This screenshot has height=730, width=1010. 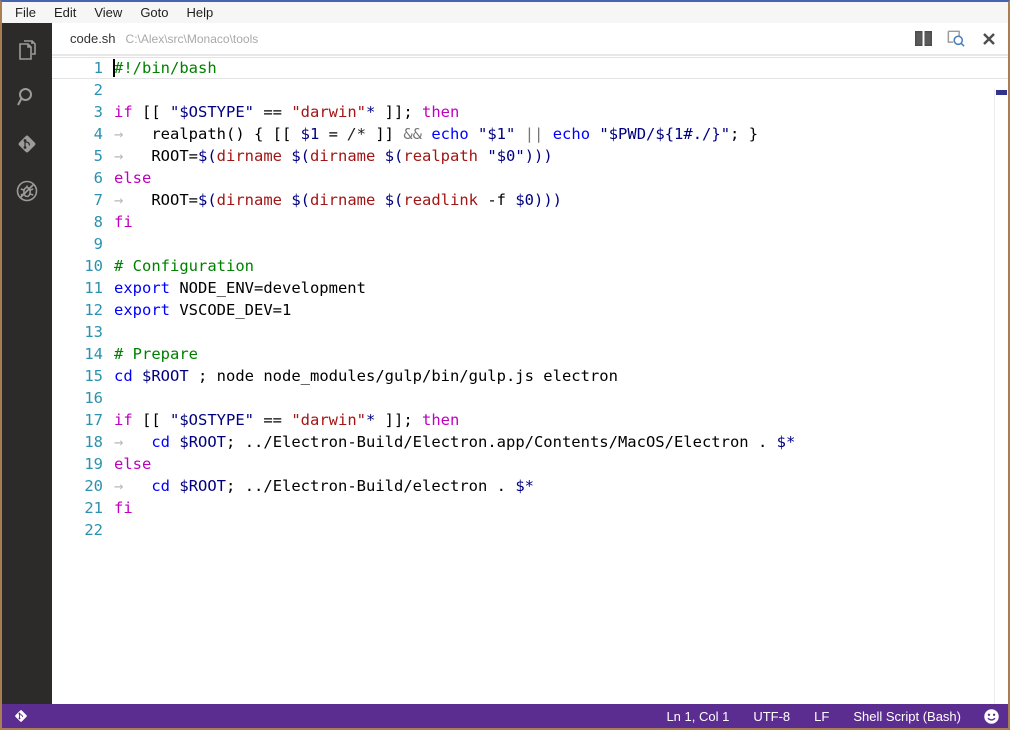 I want to click on code-line-16: 16, so click(x=530, y=398).